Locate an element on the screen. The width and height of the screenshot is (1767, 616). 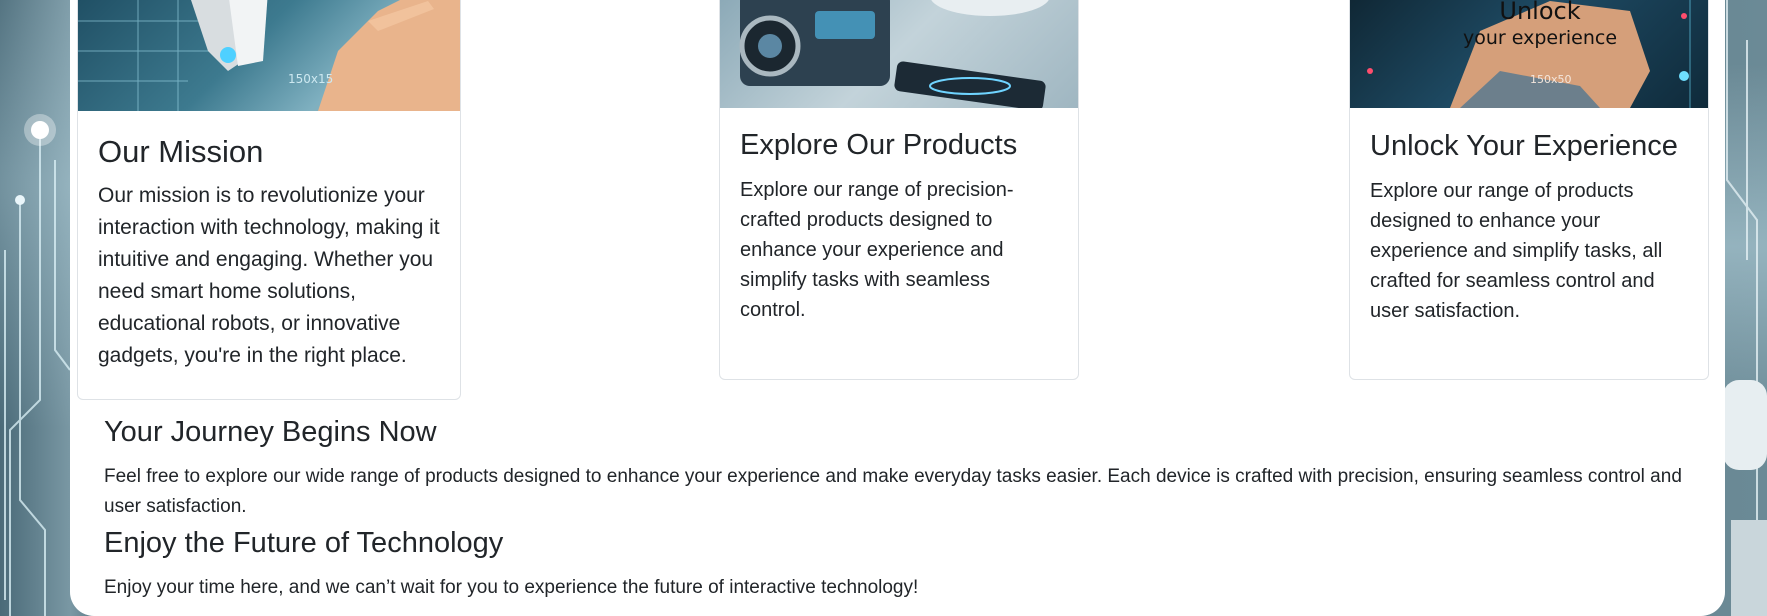
card-title-products: Explore Our Products is located at coordinates (879, 145).